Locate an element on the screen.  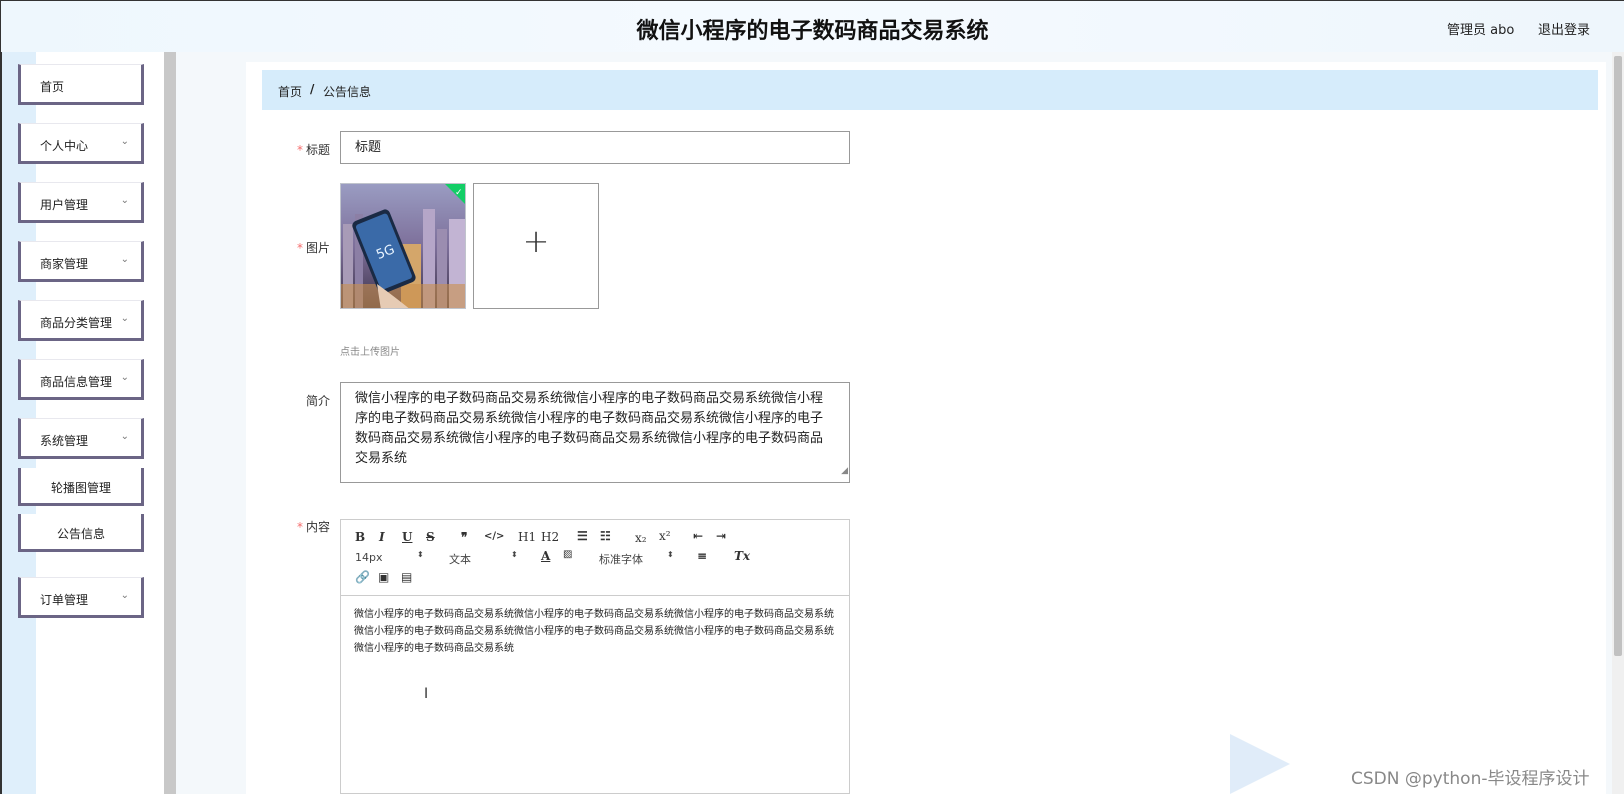
superscript-button: x² is located at coordinates (665, 536).